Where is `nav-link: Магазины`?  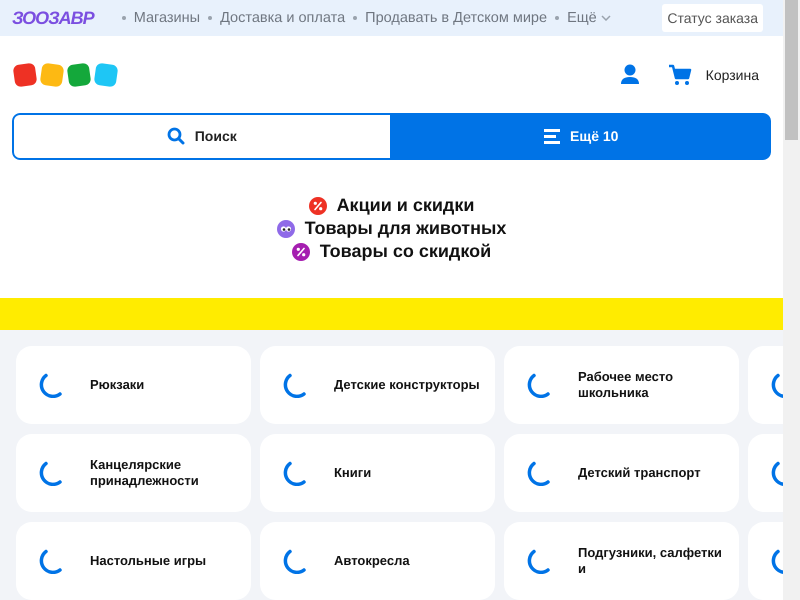 nav-link: Магазины is located at coordinates (167, 18).